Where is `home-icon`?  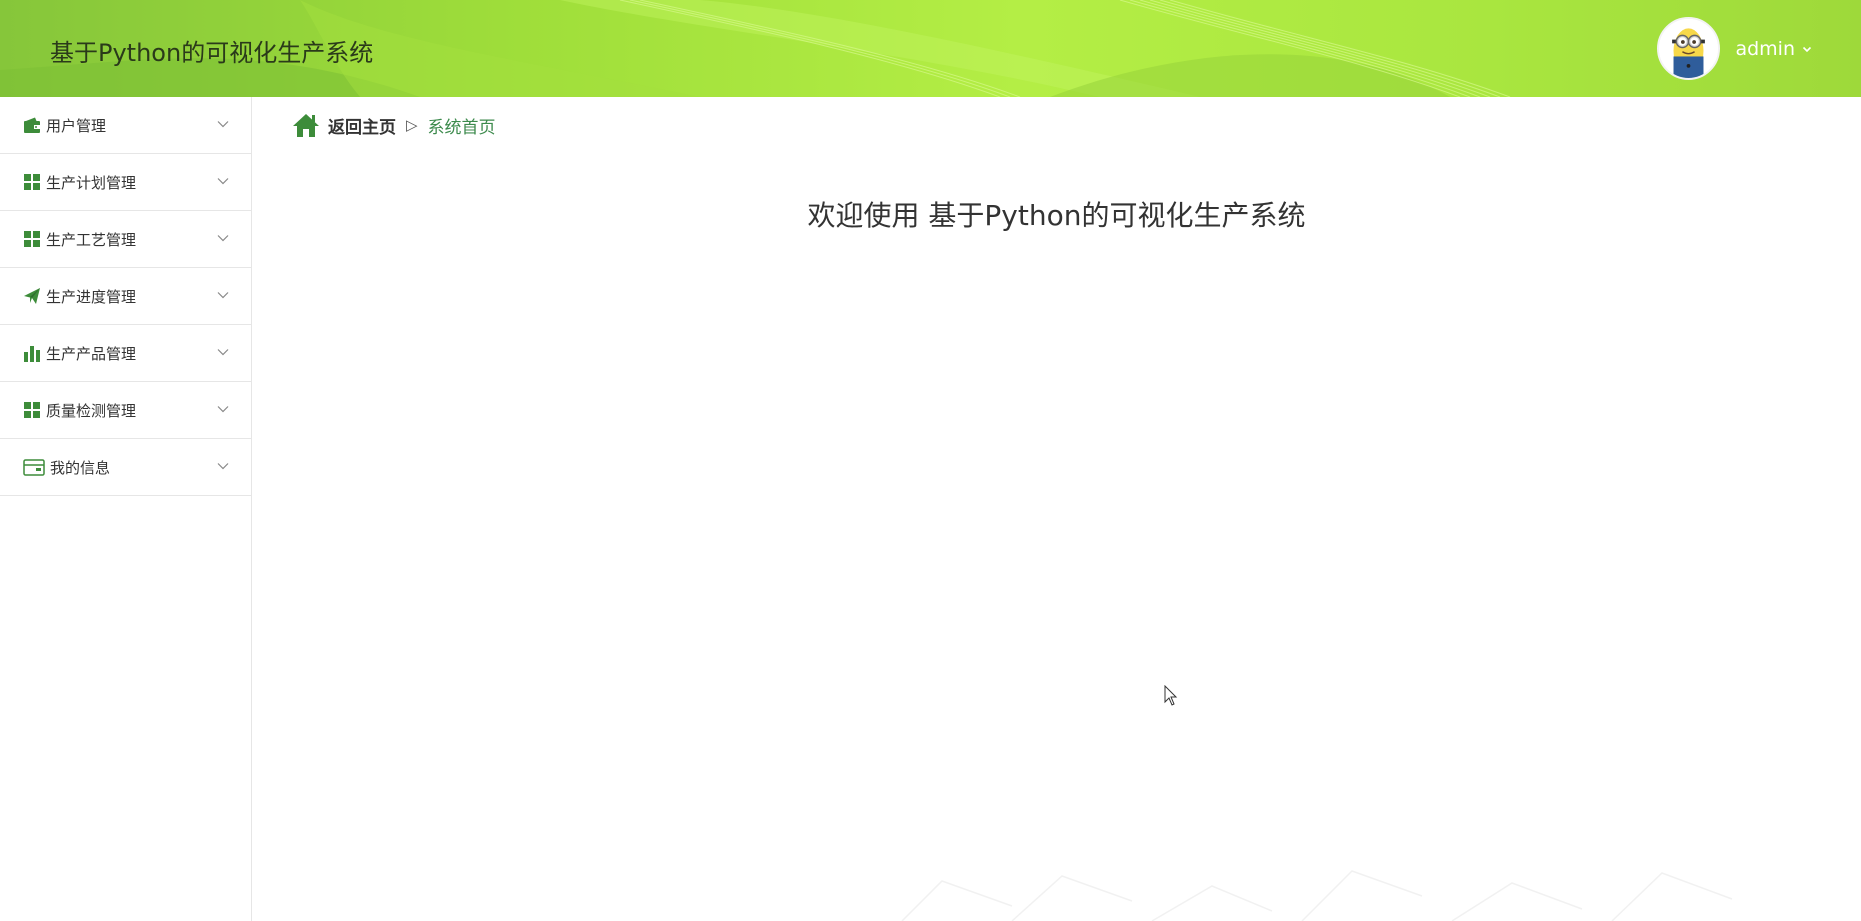
home-icon is located at coordinates (306, 125).